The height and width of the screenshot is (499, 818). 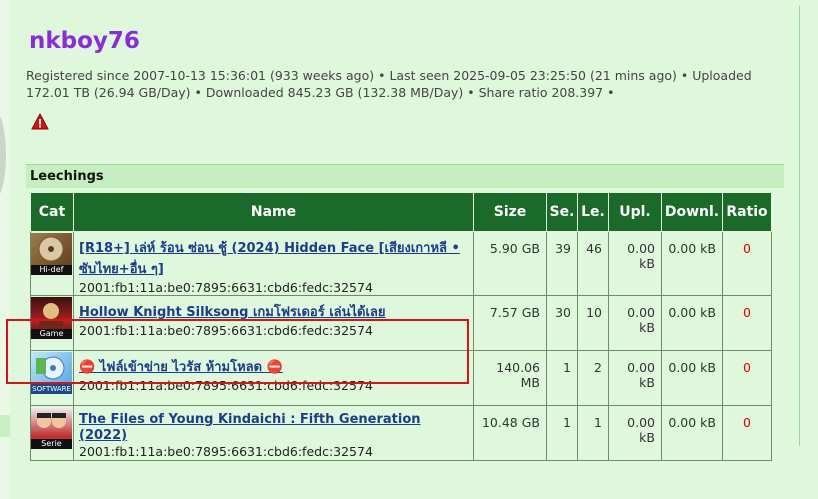 What do you see at coordinates (181, 367) in the screenshot?
I see `torrent-link: ⛔ ไฟล์เข้าข่าย ไวรัส ห้ามโหลด ⛔` at bounding box center [181, 367].